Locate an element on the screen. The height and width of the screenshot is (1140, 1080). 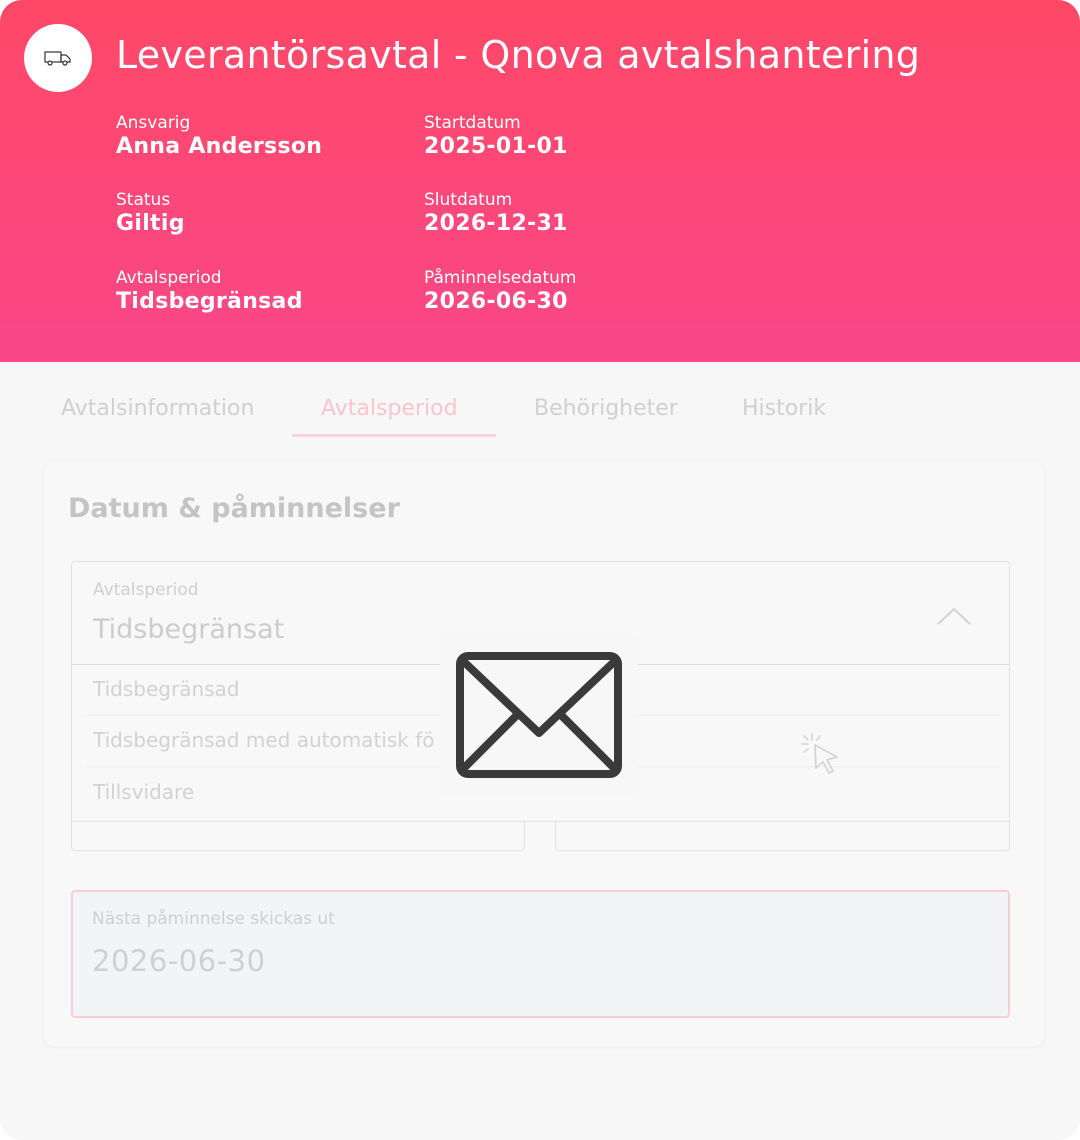
page-title: Leverantörsavtal - Qnova avtalshantering is located at coordinates (518, 55).